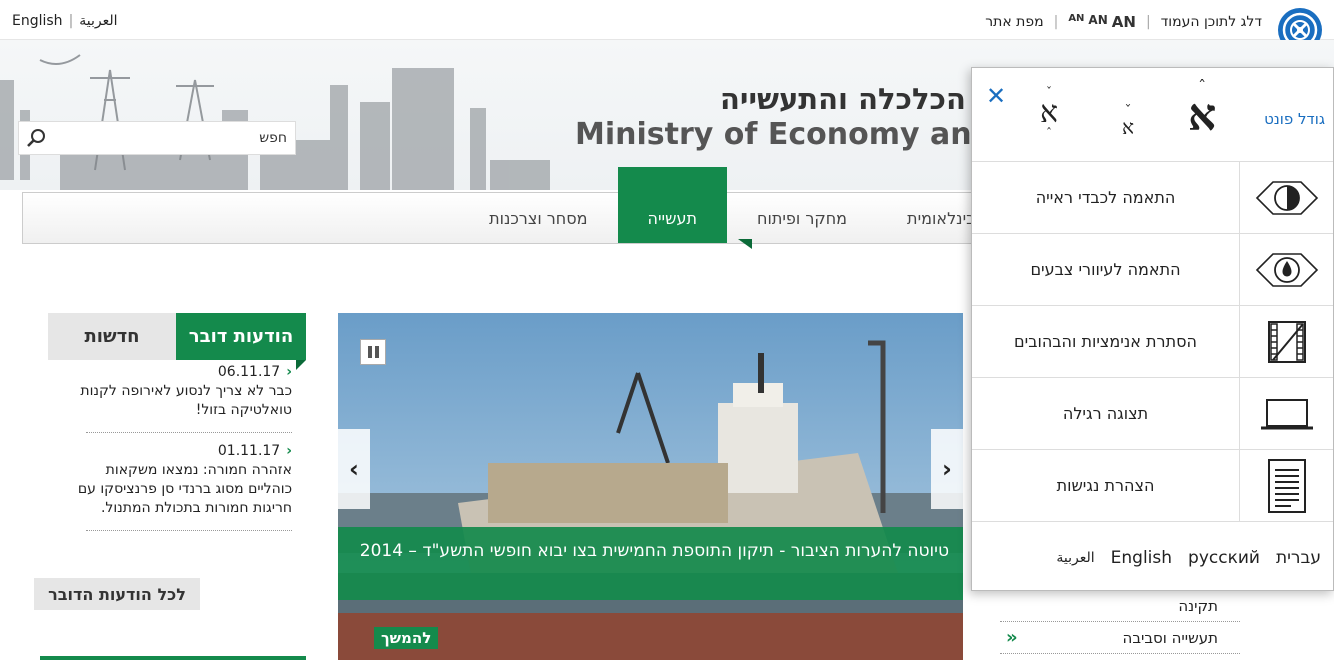 The height and width of the screenshot is (660, 1334). Describe the element at coordinates (1286, 413) in the screenshot. I see `laptop-icon` at that location.